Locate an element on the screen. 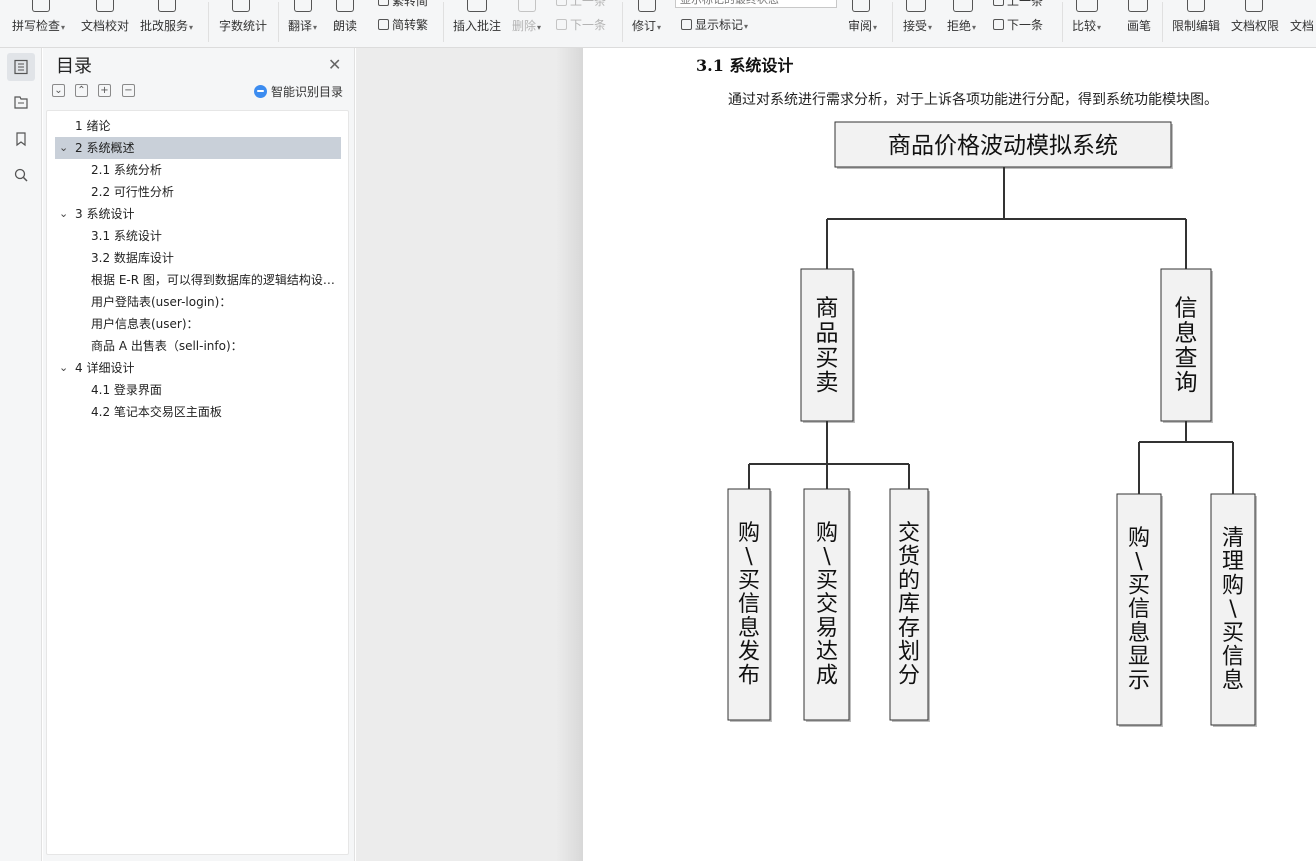 This screenshot has height=861, width=1316. accept-button: 接受▾ is located at coordinates (917, 27).